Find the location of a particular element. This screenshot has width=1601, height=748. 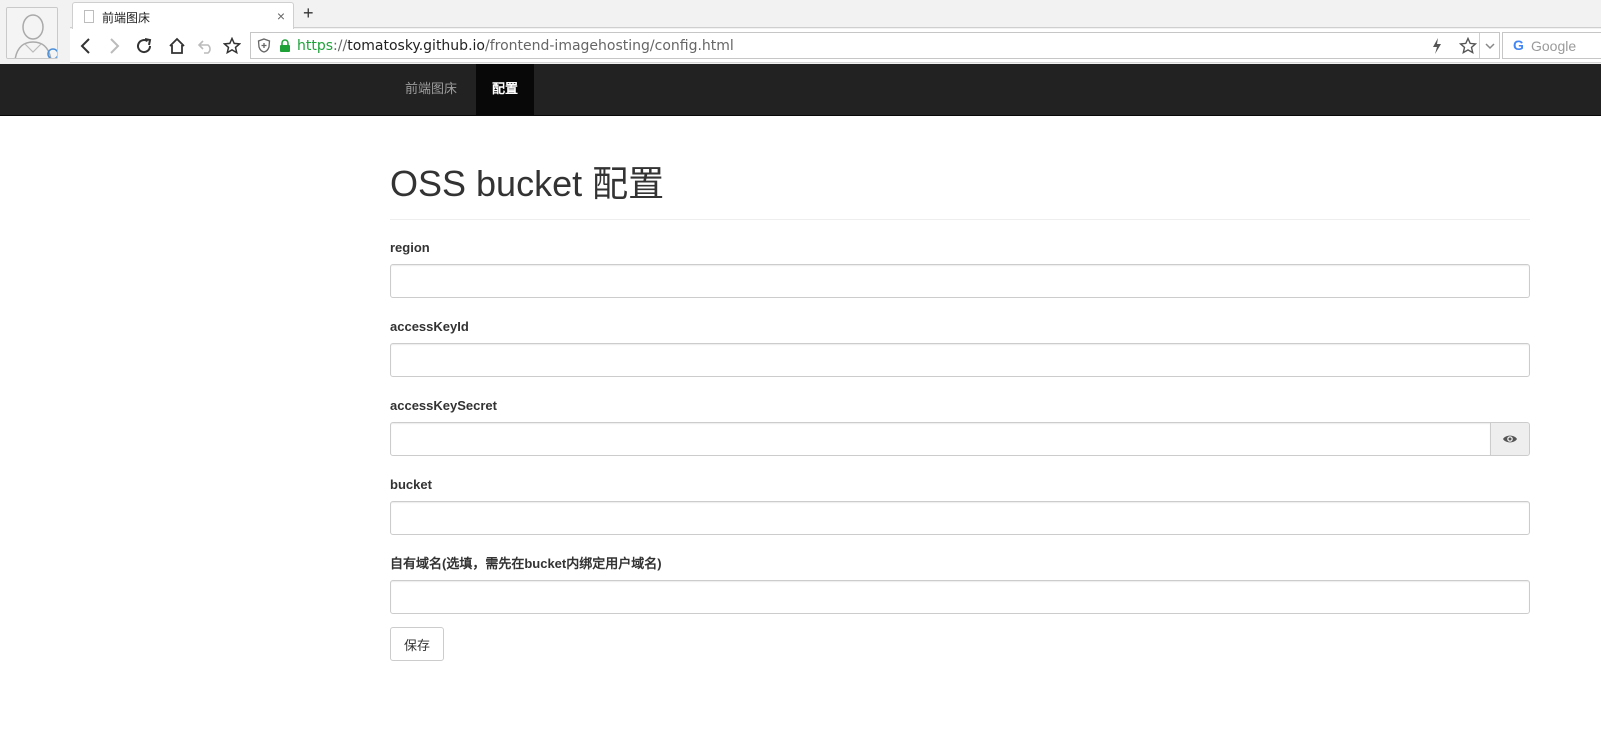

search-box: G Google is located at coordinates (1551, 45).